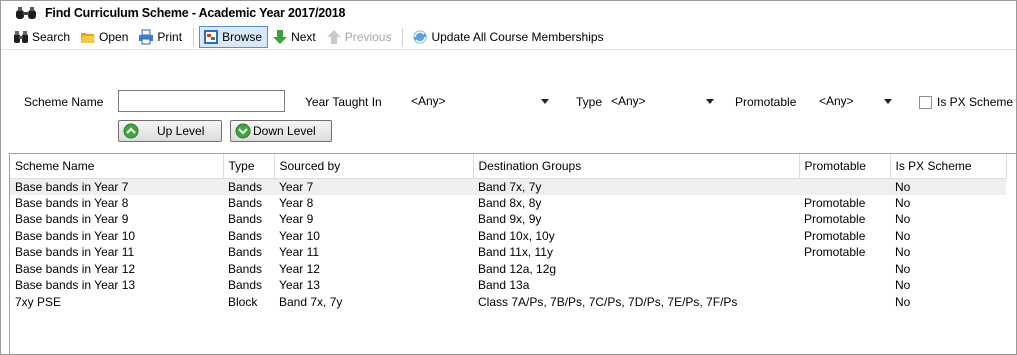  What do you see at coordinates (303, 36) in the screenshot?
I see `next-label: Next` at bounding box center [303, 36].